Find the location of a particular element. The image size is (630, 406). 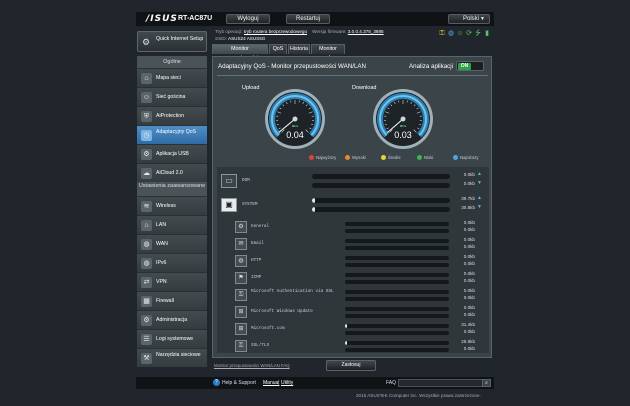

app-analysis-label: Analiza aplikacji is located at coordinates (431, 66).